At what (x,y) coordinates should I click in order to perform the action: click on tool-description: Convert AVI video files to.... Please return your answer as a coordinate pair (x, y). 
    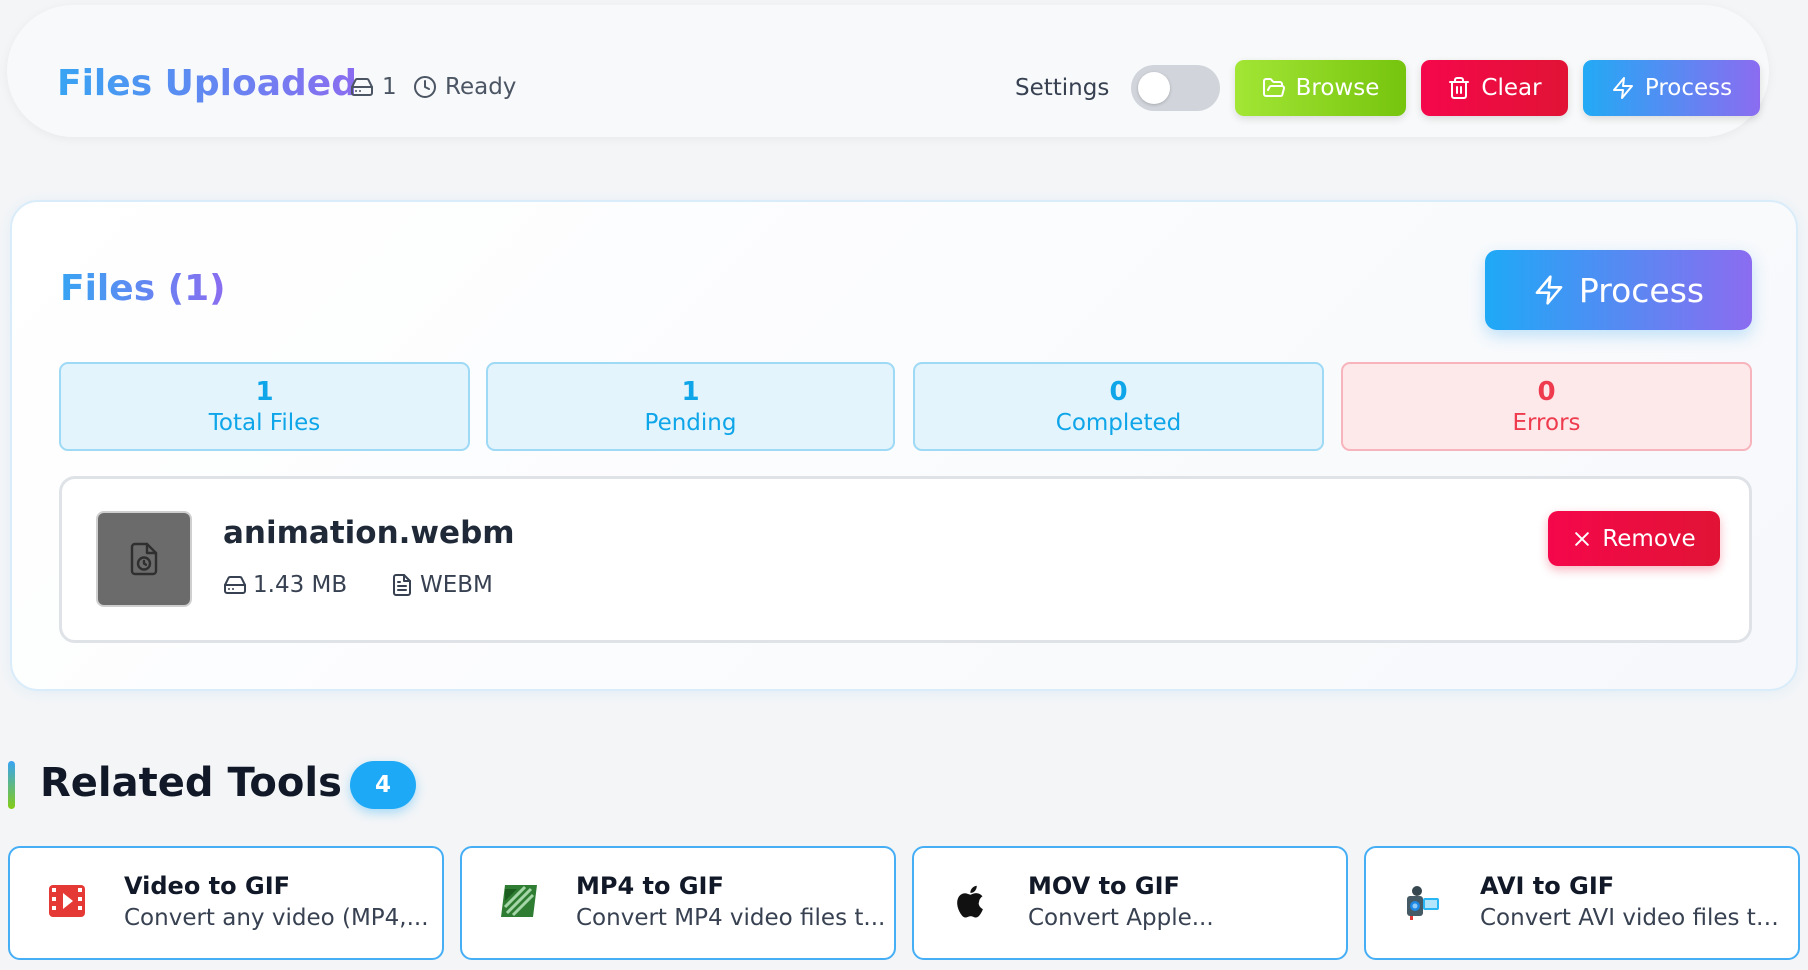
    Looking at the image, I should click on (1635, 918).